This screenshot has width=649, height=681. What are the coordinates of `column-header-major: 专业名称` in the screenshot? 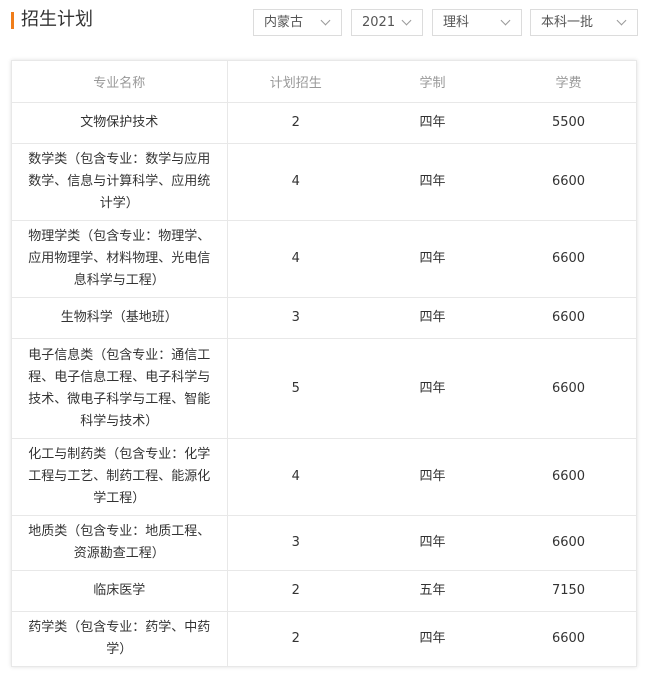 It's located at (120, 82).